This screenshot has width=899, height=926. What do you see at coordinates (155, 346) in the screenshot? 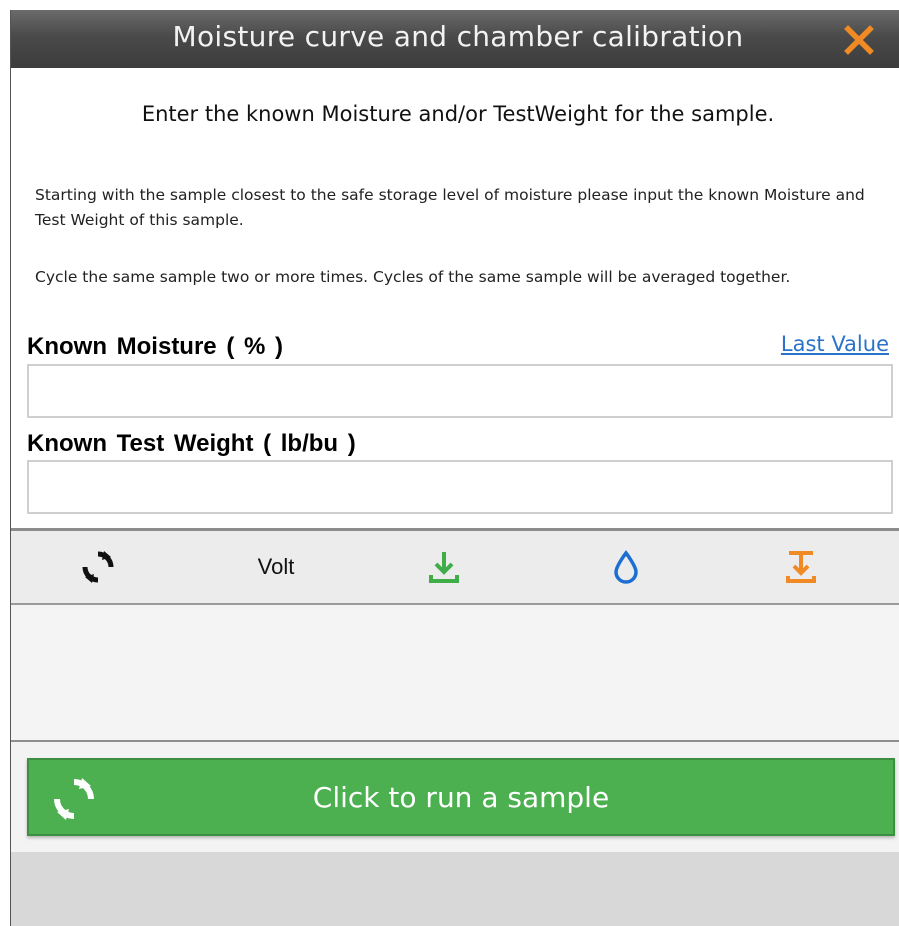
I see `known-moisture-label: Known Moisture ( % )` at bounding box center [155, 346].